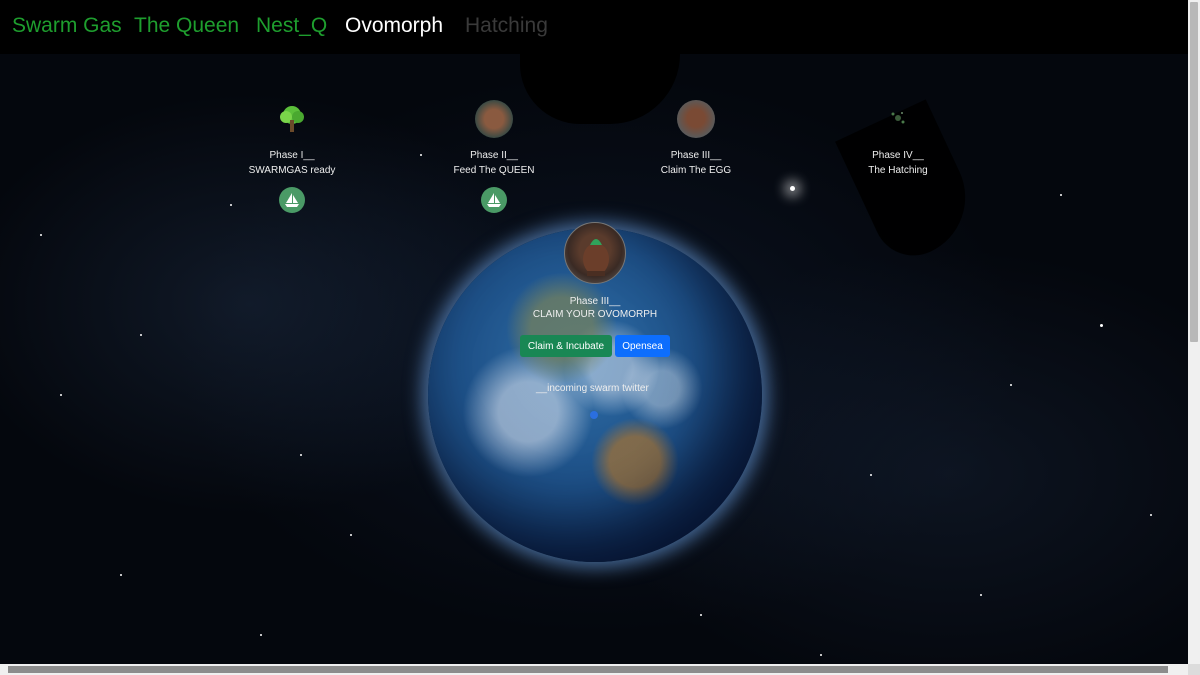  Describe the element at coordinates (696, 170) in the screenshot. I see `phase-3-subtitle: Claim The EGG` at that location.